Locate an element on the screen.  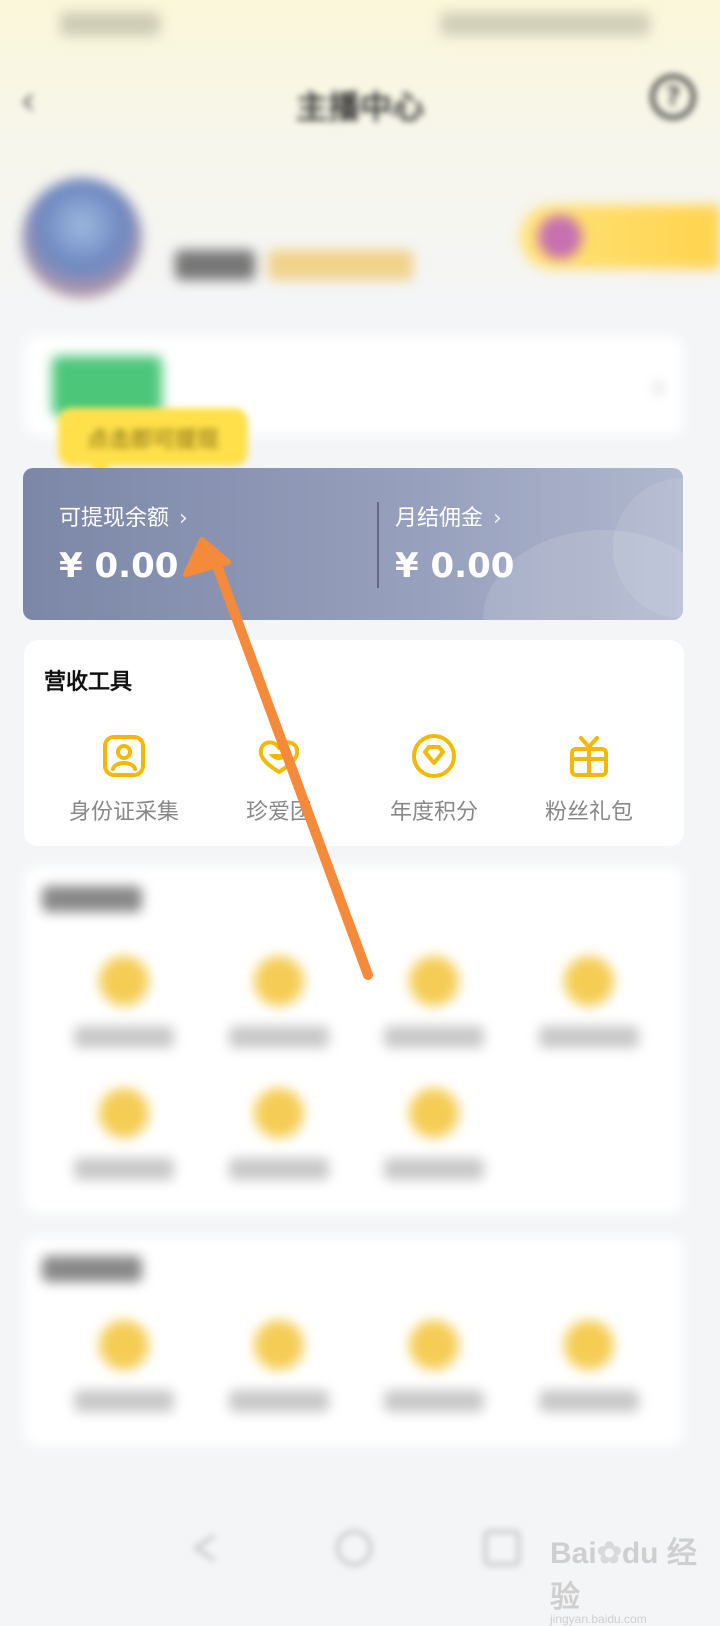
tool-label: 珍爱团 is located at coordinates (278, 812).